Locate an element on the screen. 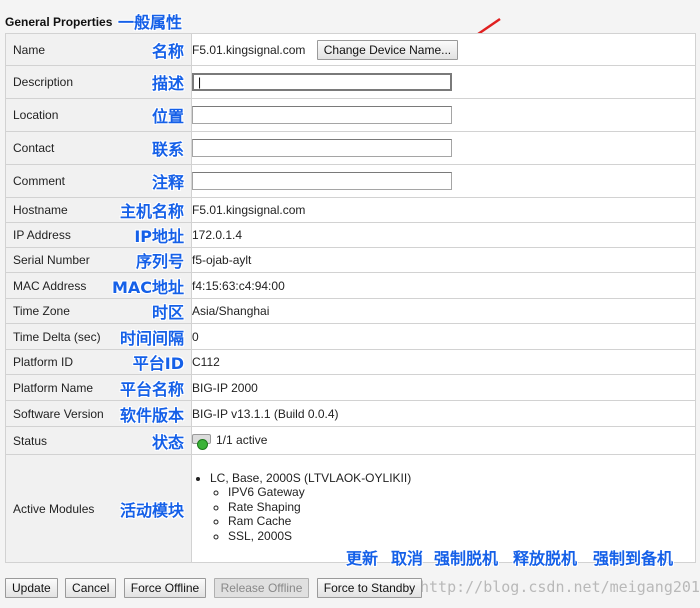 The image size is (700, 608). row-label: MAC Address is located at coordinates (50, 285).